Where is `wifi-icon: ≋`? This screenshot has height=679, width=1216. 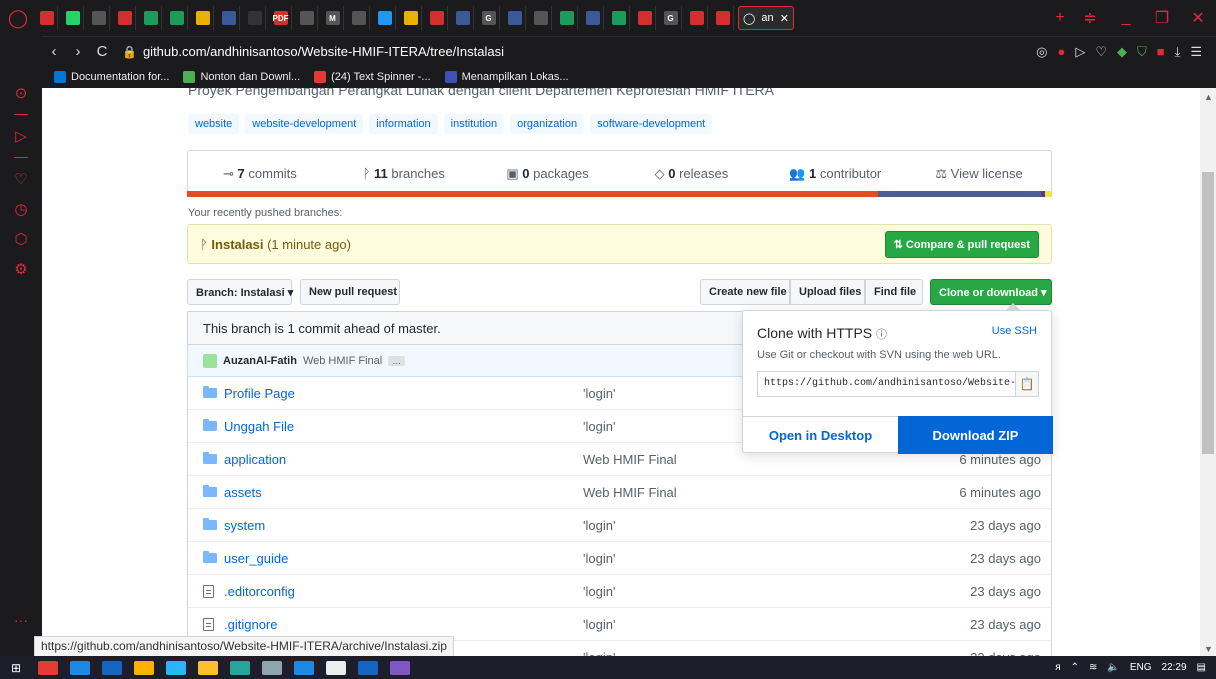 wifi-icon: ≋ is located at coordinates (1093, 667).